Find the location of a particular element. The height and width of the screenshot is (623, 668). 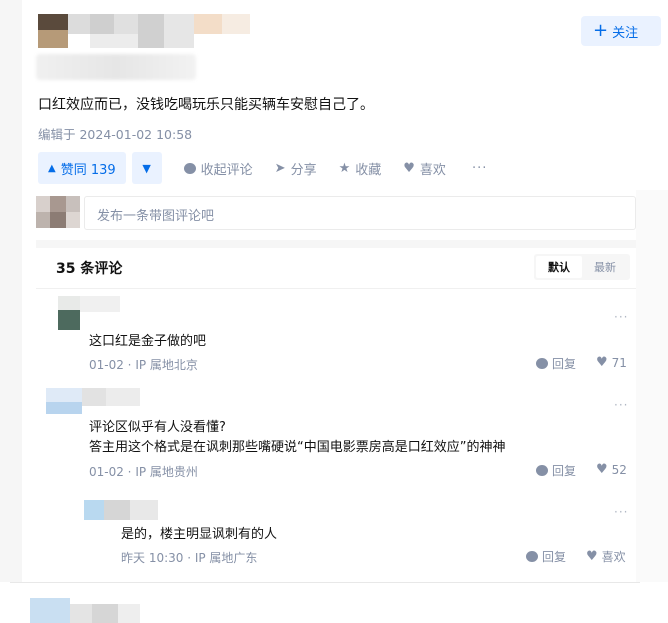

follow-button: + 关注 is located at coordinates (621, 31).